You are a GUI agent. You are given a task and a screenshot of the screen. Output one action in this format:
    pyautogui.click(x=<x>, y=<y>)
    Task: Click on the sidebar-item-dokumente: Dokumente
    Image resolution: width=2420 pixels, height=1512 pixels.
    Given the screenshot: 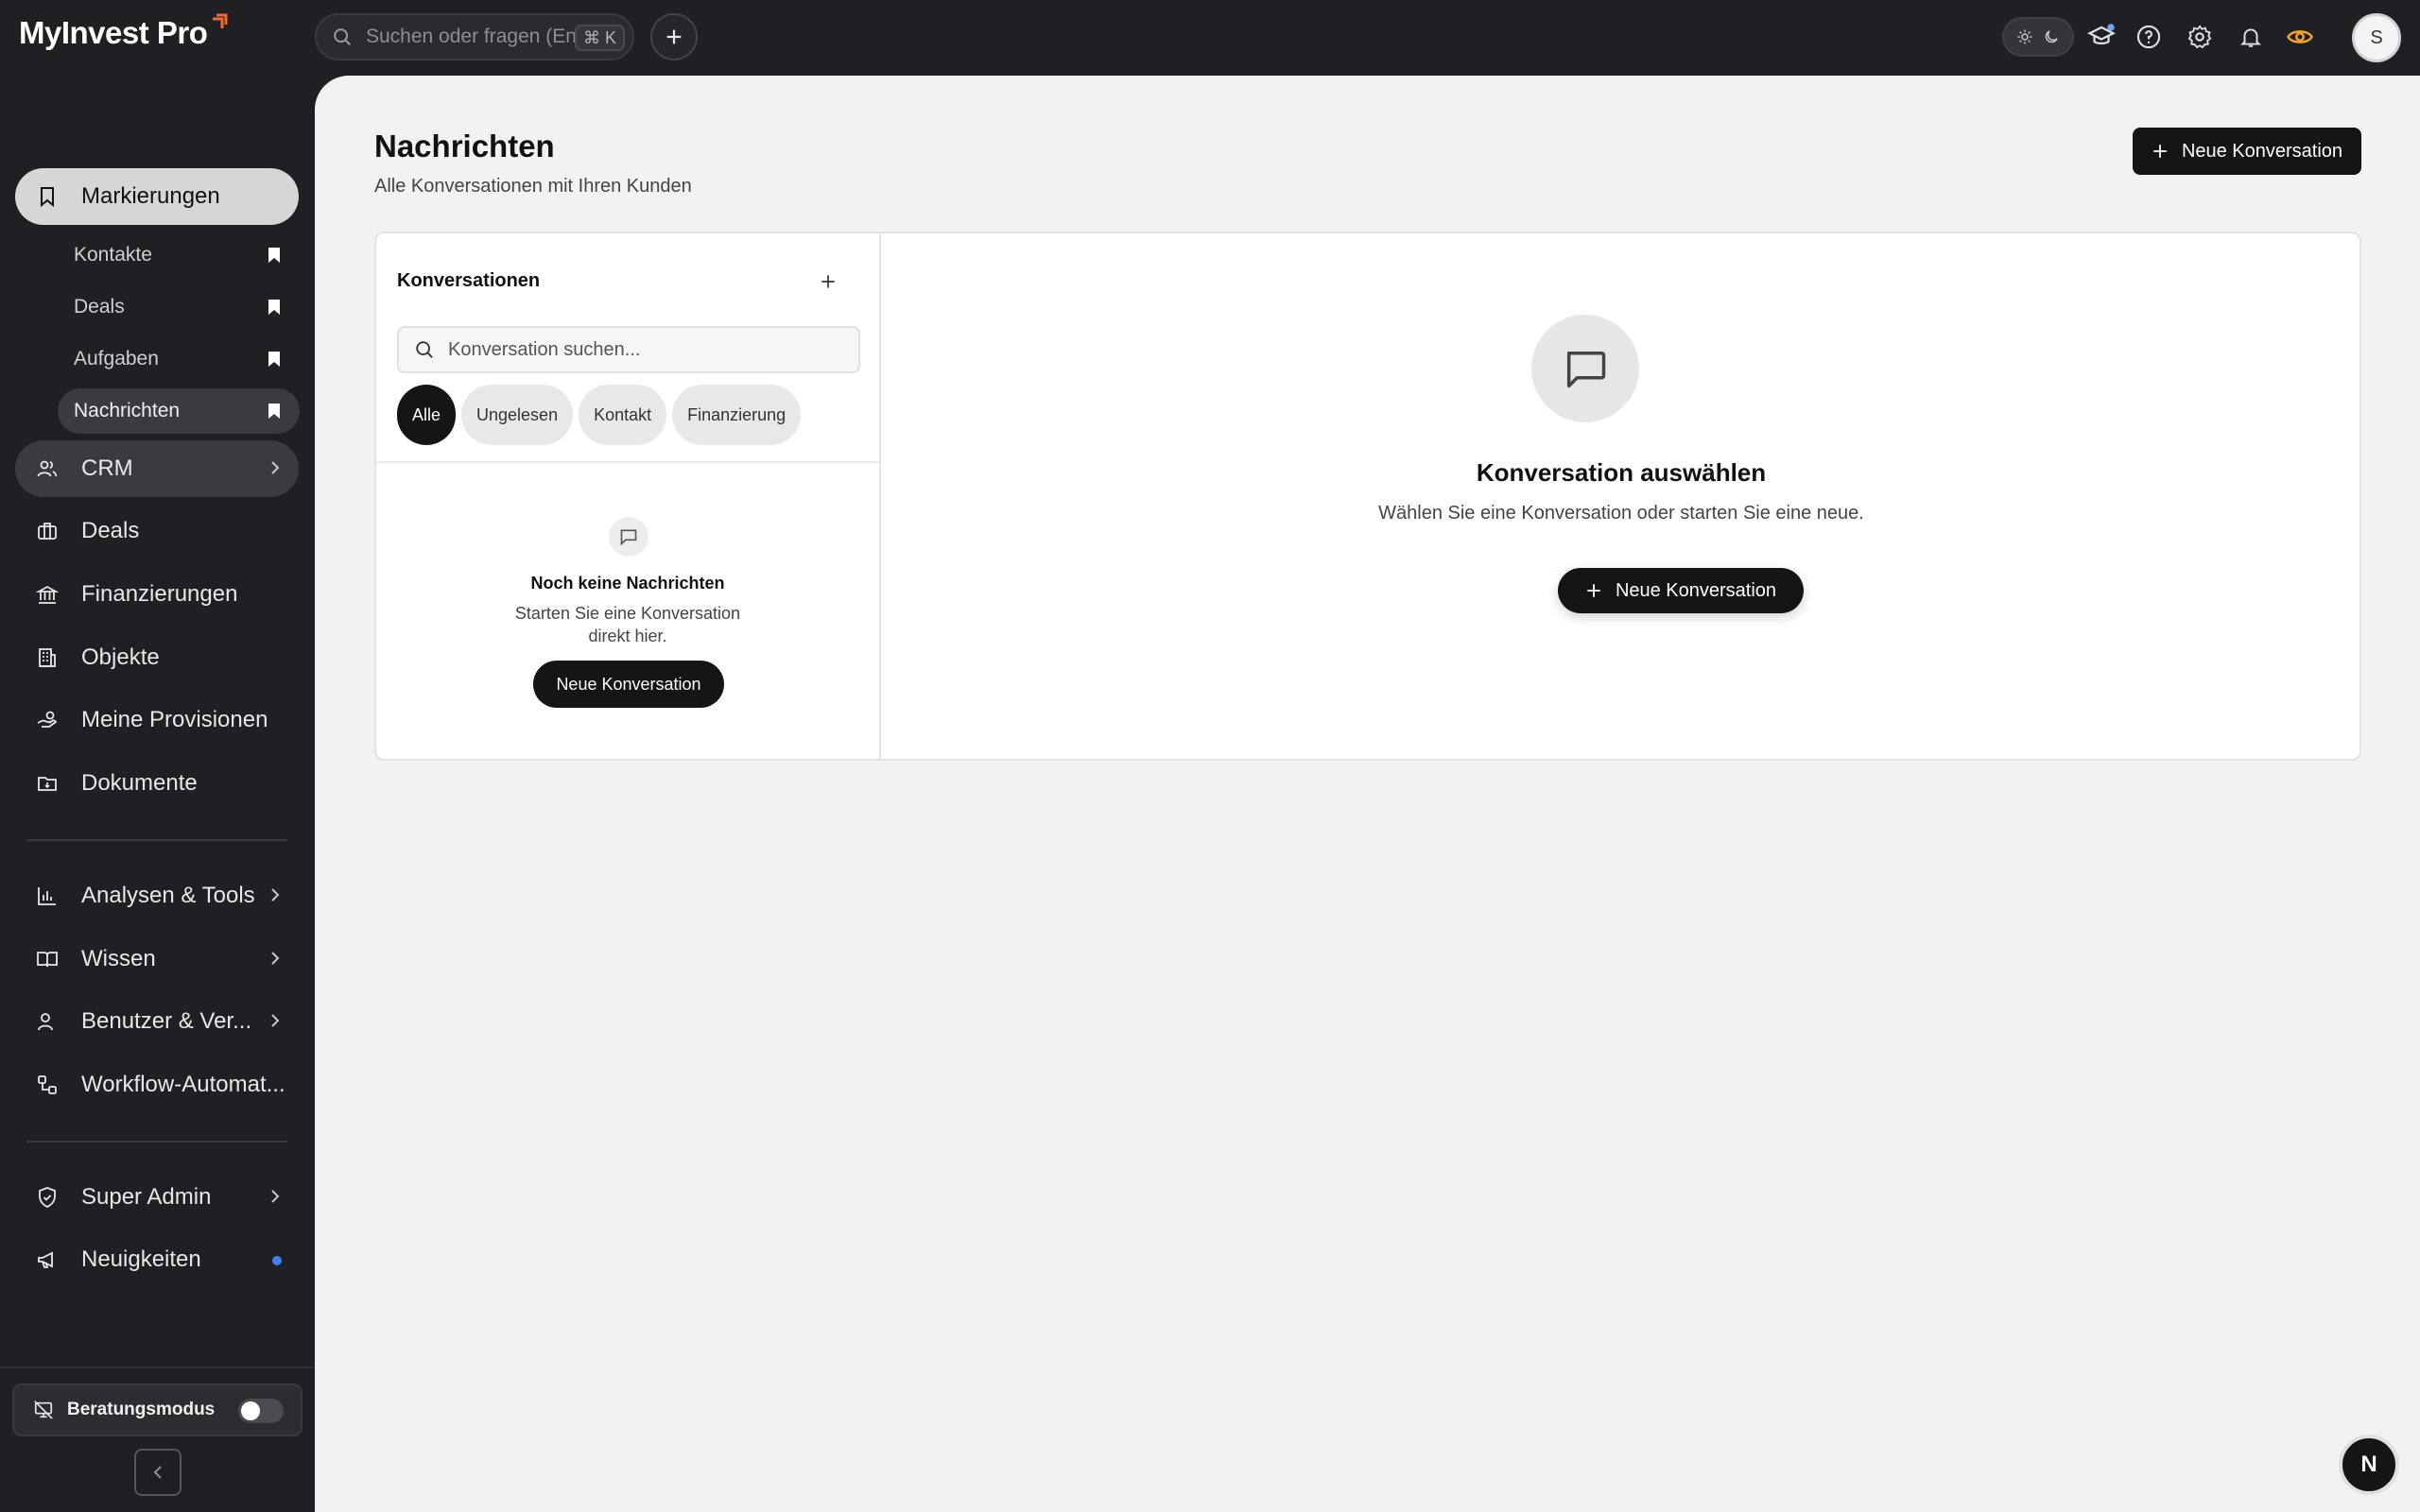 What is the action you would take?
    pyautogui.click(x=157, y=783)
    